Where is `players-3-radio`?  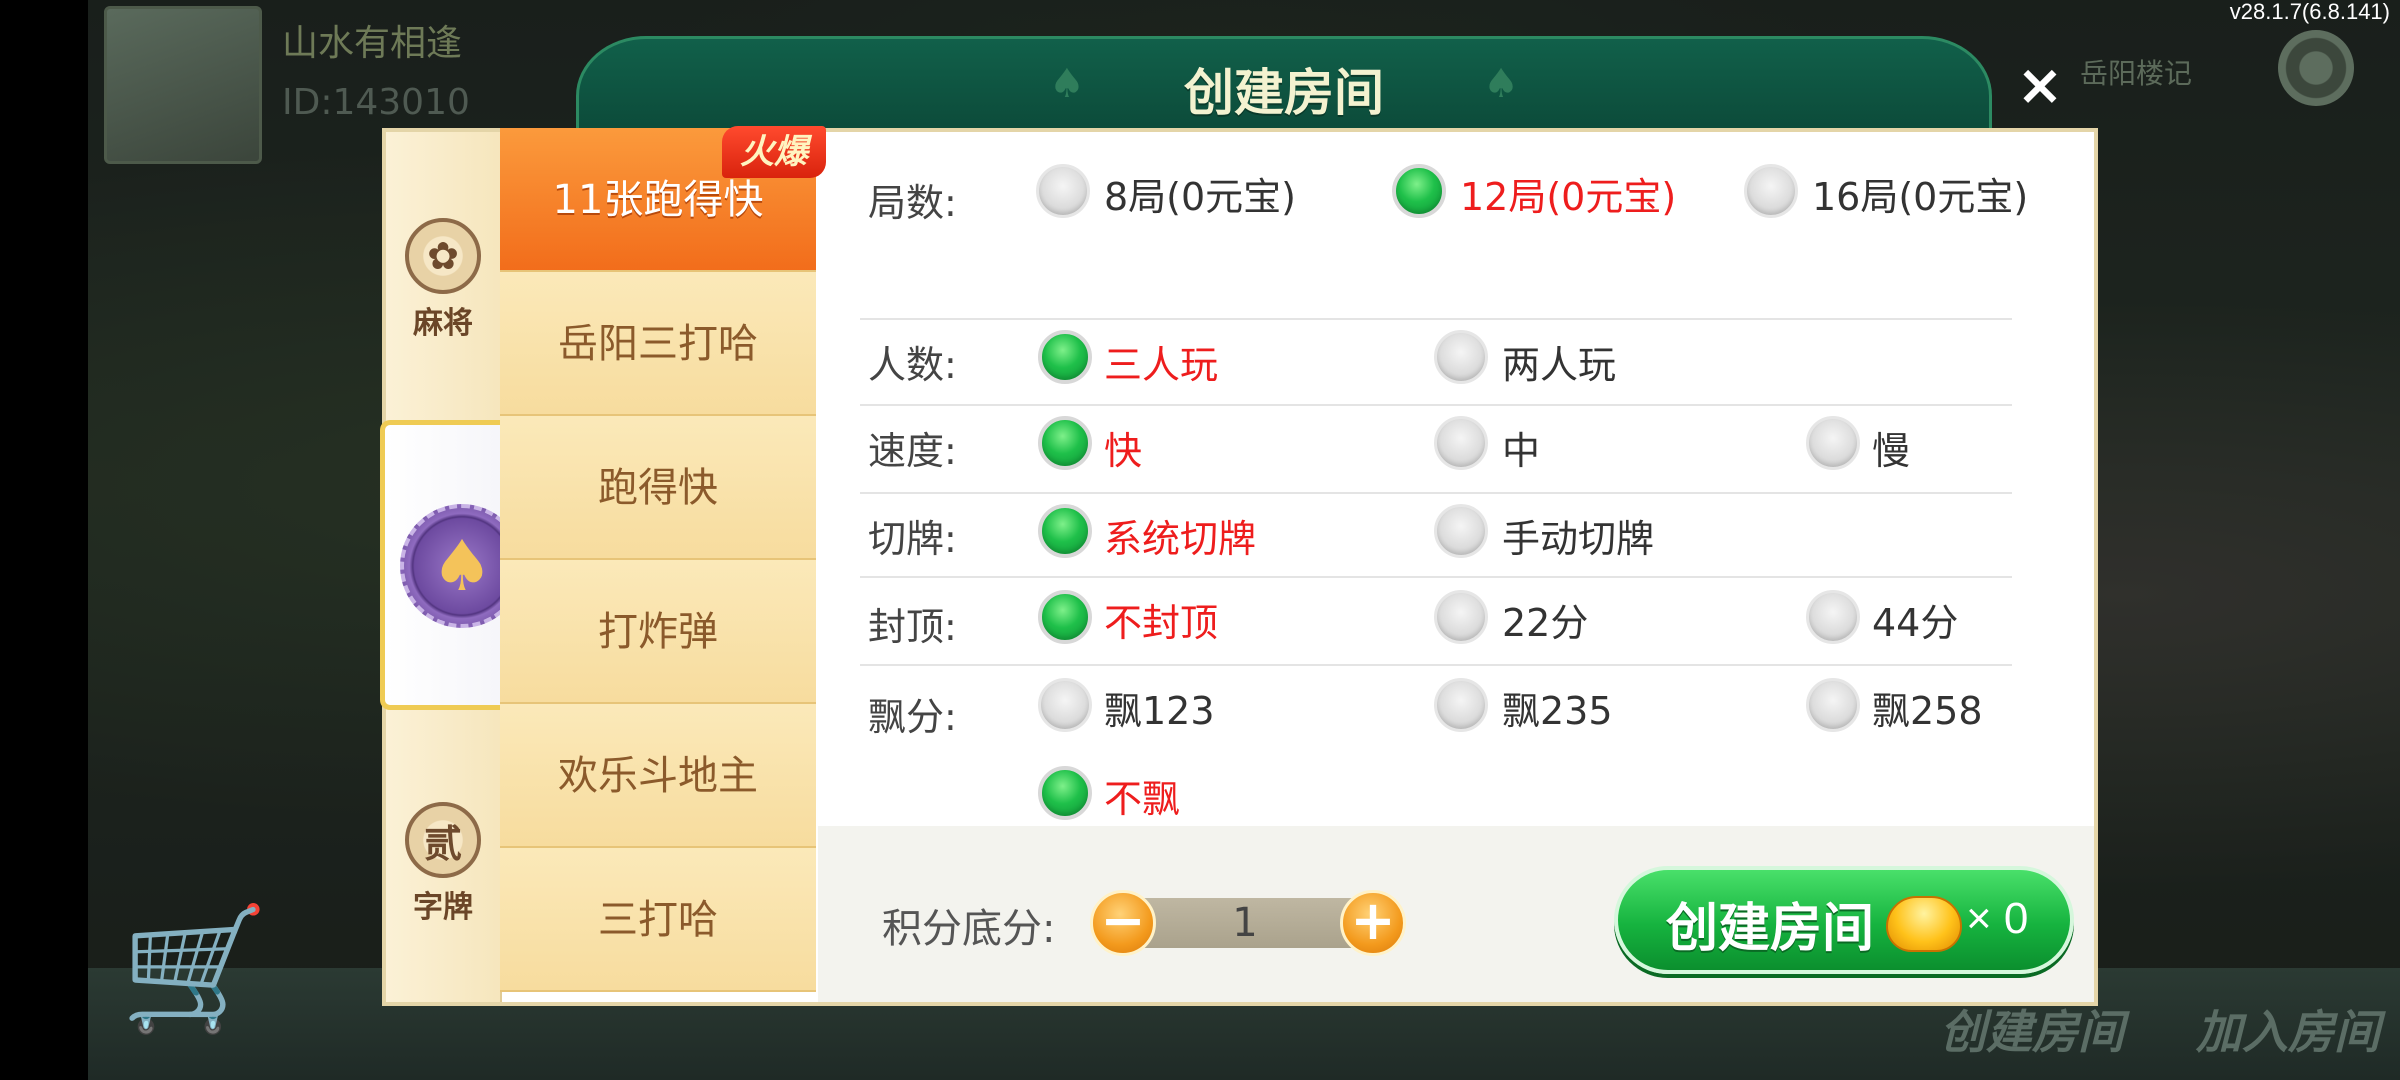 players-3-radio is located at coordinates (1065, 357).